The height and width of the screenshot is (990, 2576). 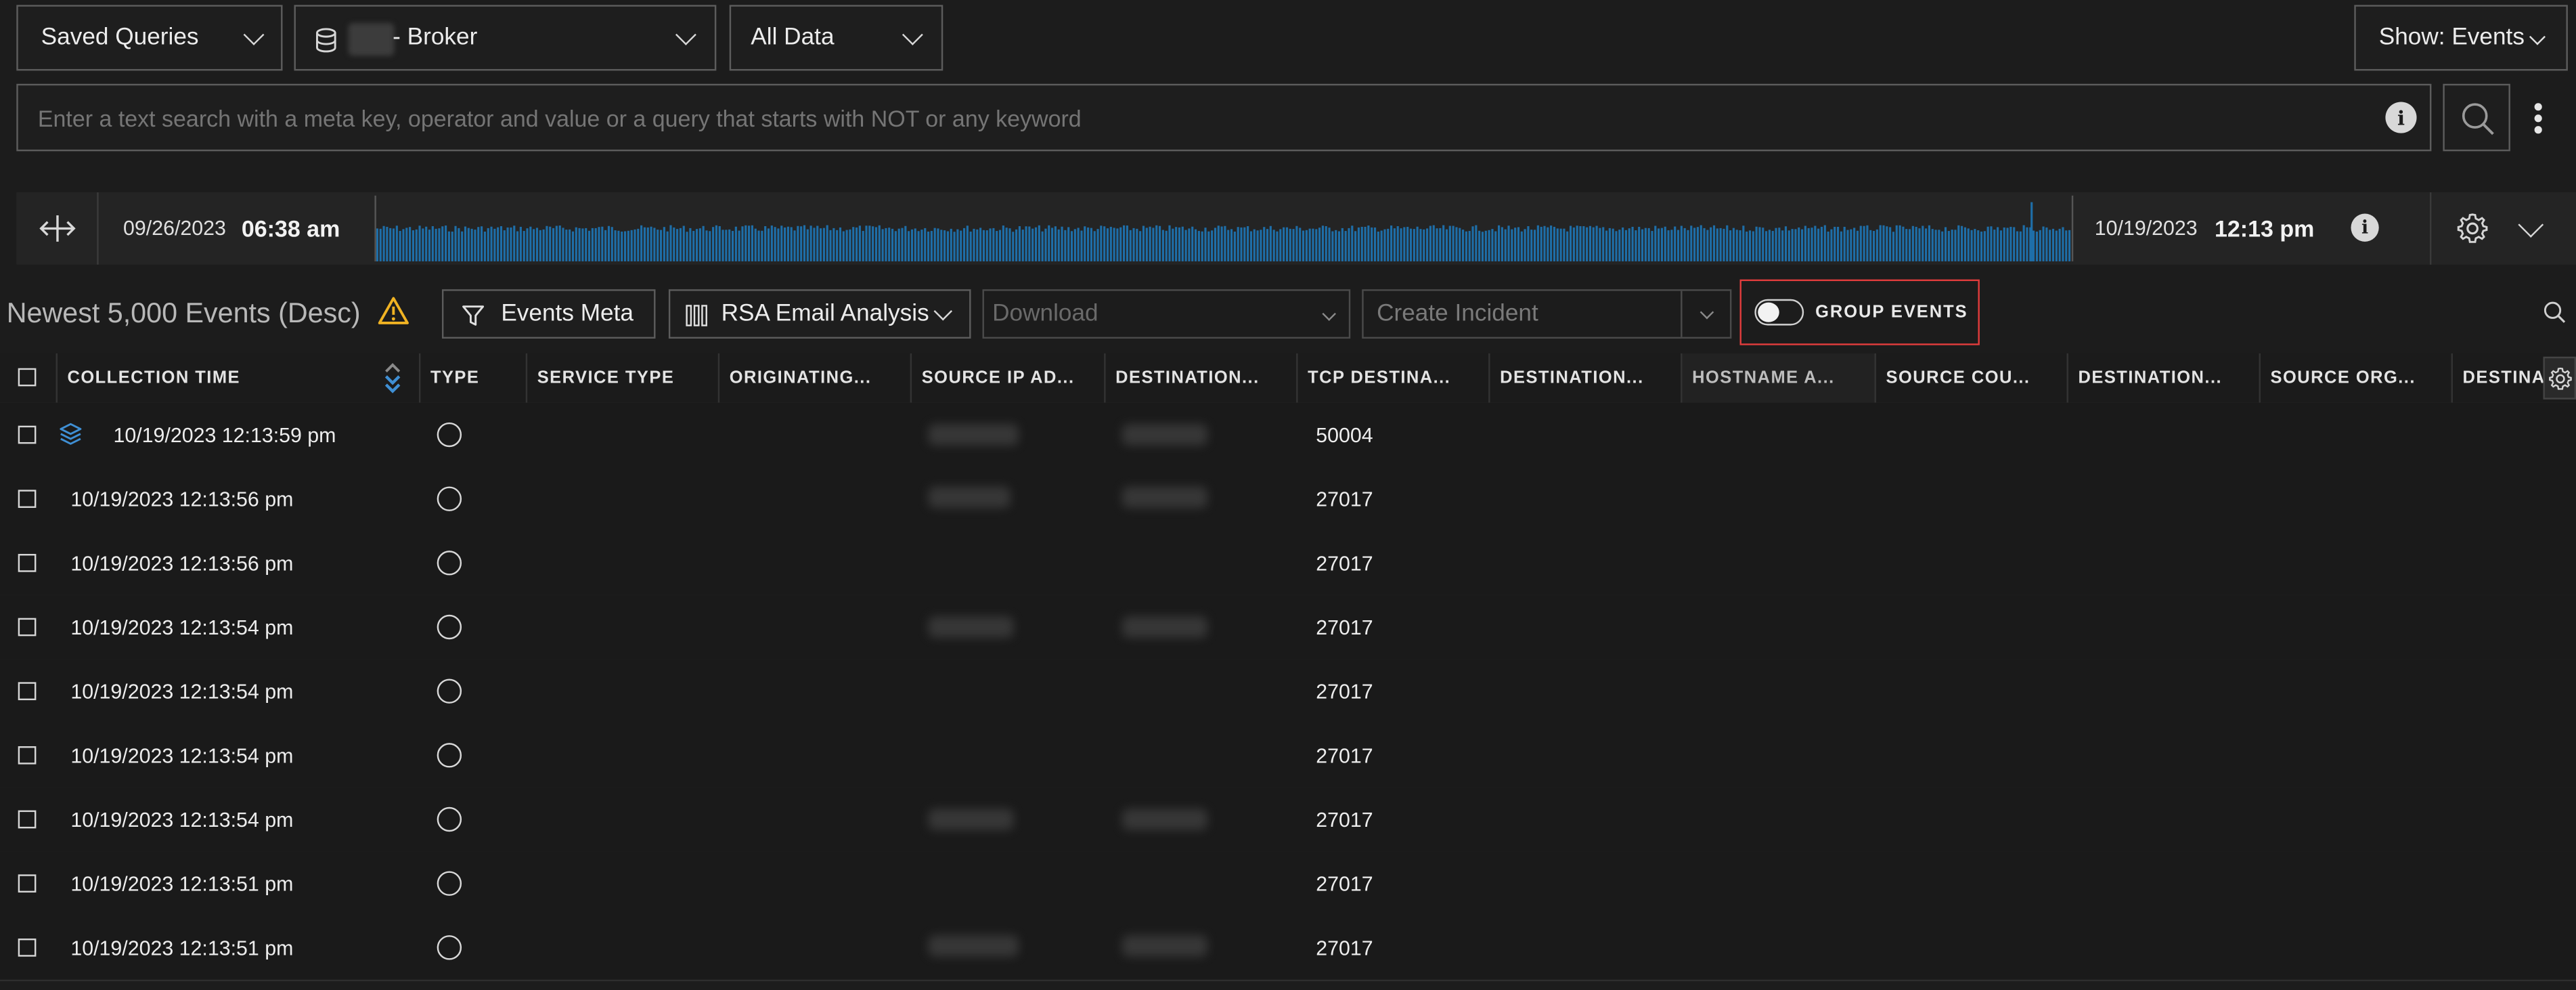 What do you see at coordinates (182, 499) in the screenshot?
I see `collection-time: 10/19/2023 12:13:56 pm` at bounding box center [182, 499].